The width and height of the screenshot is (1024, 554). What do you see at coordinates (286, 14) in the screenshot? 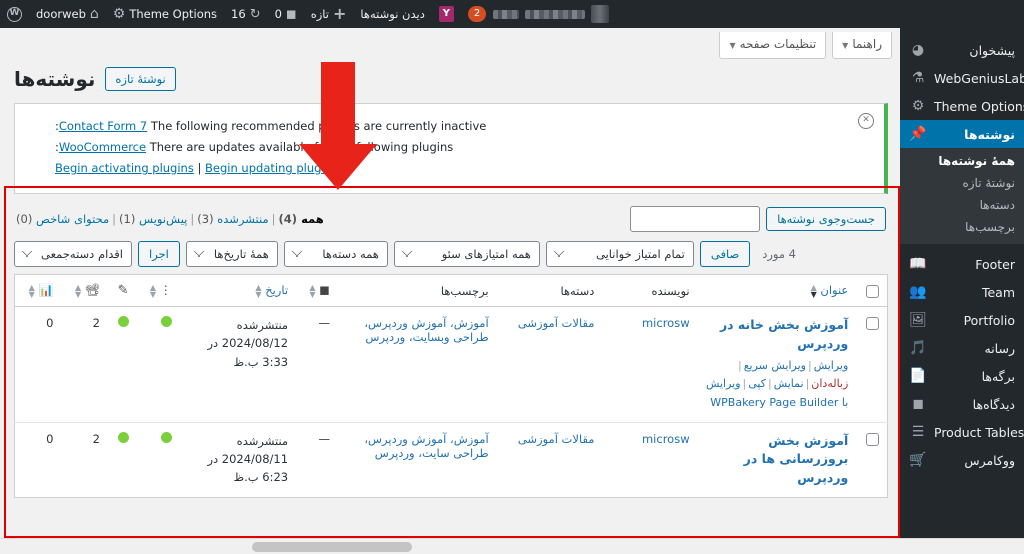
I see `adminbar-comments: ◼ 0` at bounding box center [286, 14].